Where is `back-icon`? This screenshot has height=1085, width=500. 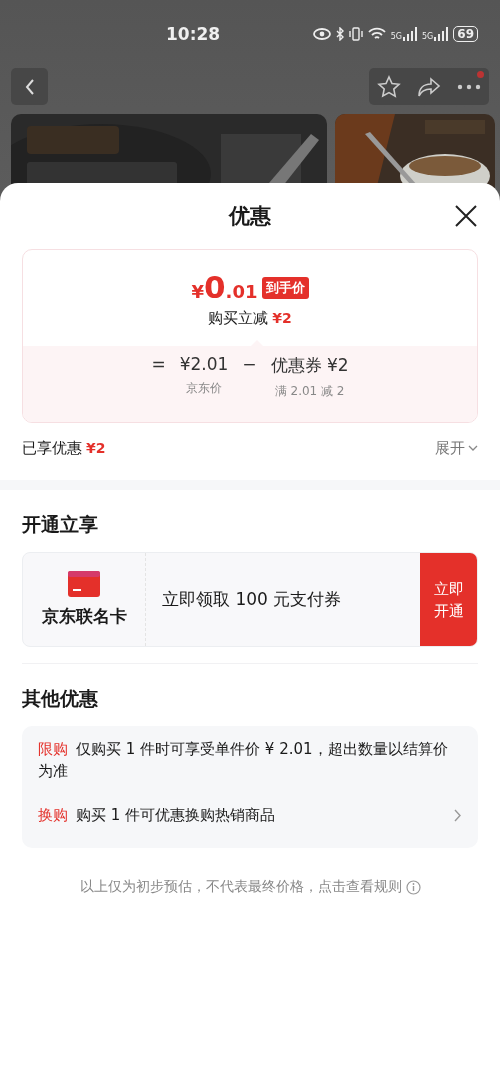 back-icon is located at coordinates (29, 86).